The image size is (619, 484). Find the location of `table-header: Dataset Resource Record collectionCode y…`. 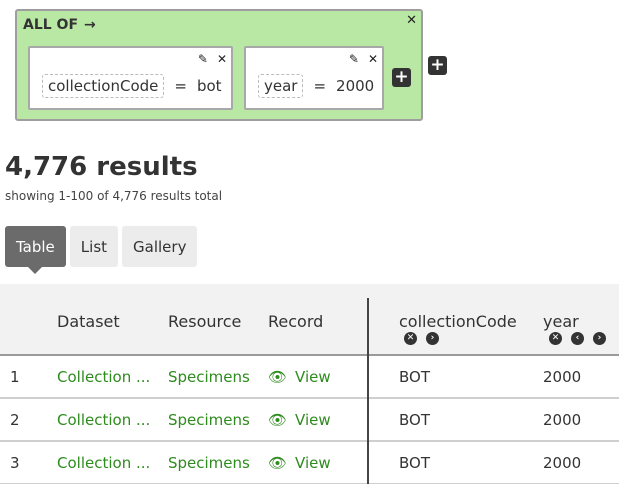

table-header: Dataset Resource Record collectionCode y… is located at coordinates (309, 320).